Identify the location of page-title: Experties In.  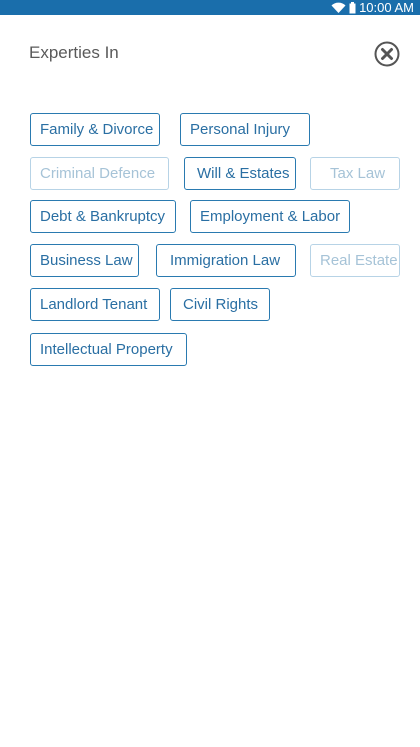
(74, 52).